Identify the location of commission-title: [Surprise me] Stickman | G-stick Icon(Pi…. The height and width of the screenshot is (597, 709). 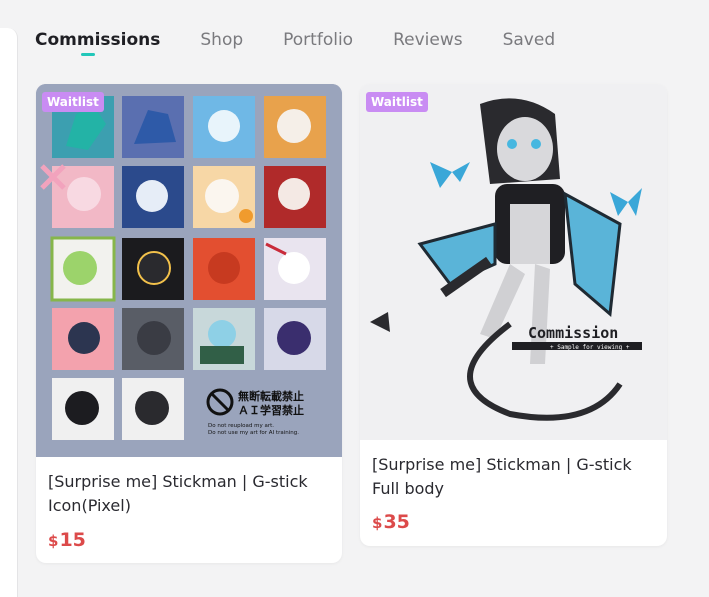
(190, 494).